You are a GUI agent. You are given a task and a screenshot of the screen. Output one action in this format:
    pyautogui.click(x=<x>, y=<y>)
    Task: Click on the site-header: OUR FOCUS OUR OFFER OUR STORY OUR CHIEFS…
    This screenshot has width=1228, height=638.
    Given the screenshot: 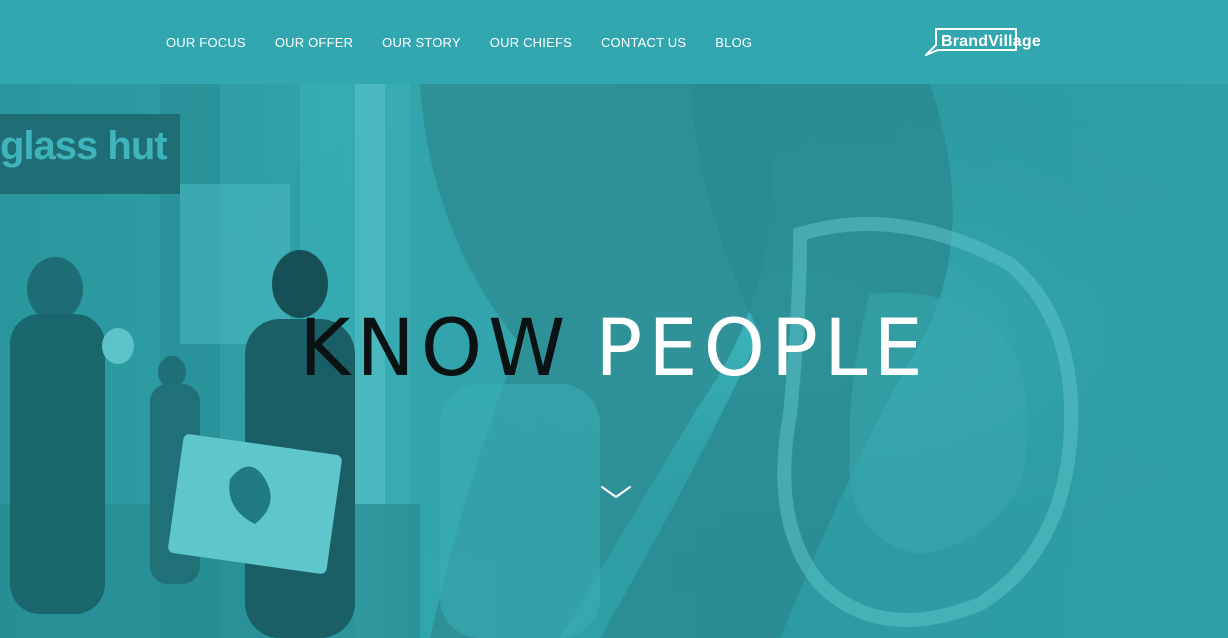 What is the action you would take?
    pyautogui.click(x=614, y=42)
    